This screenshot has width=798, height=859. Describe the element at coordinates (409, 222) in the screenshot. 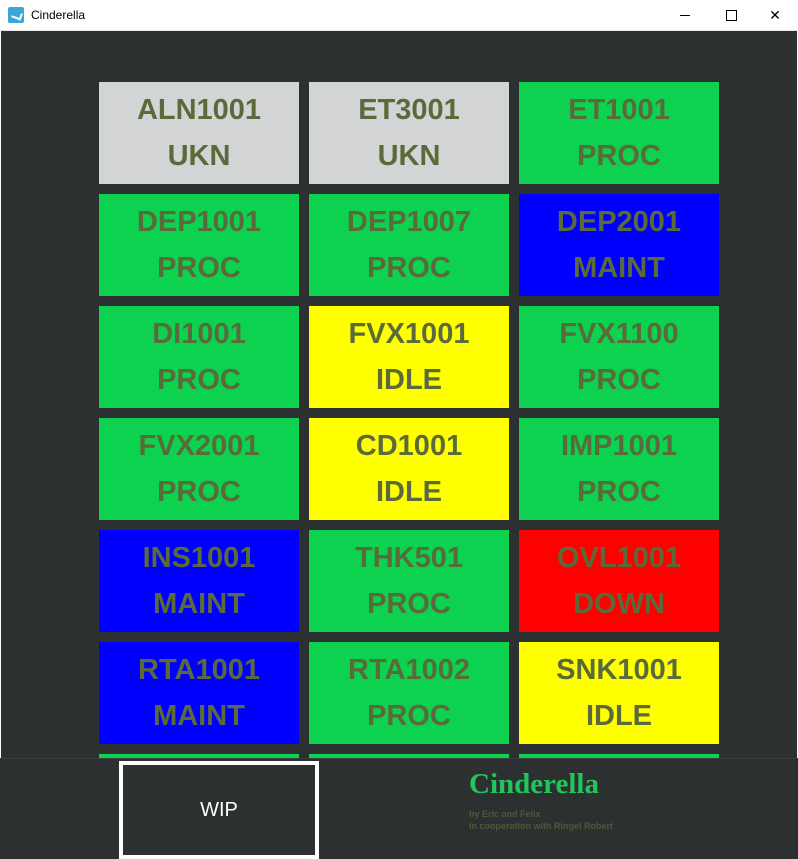

I see `equipment-name: DEP1007` at that location.